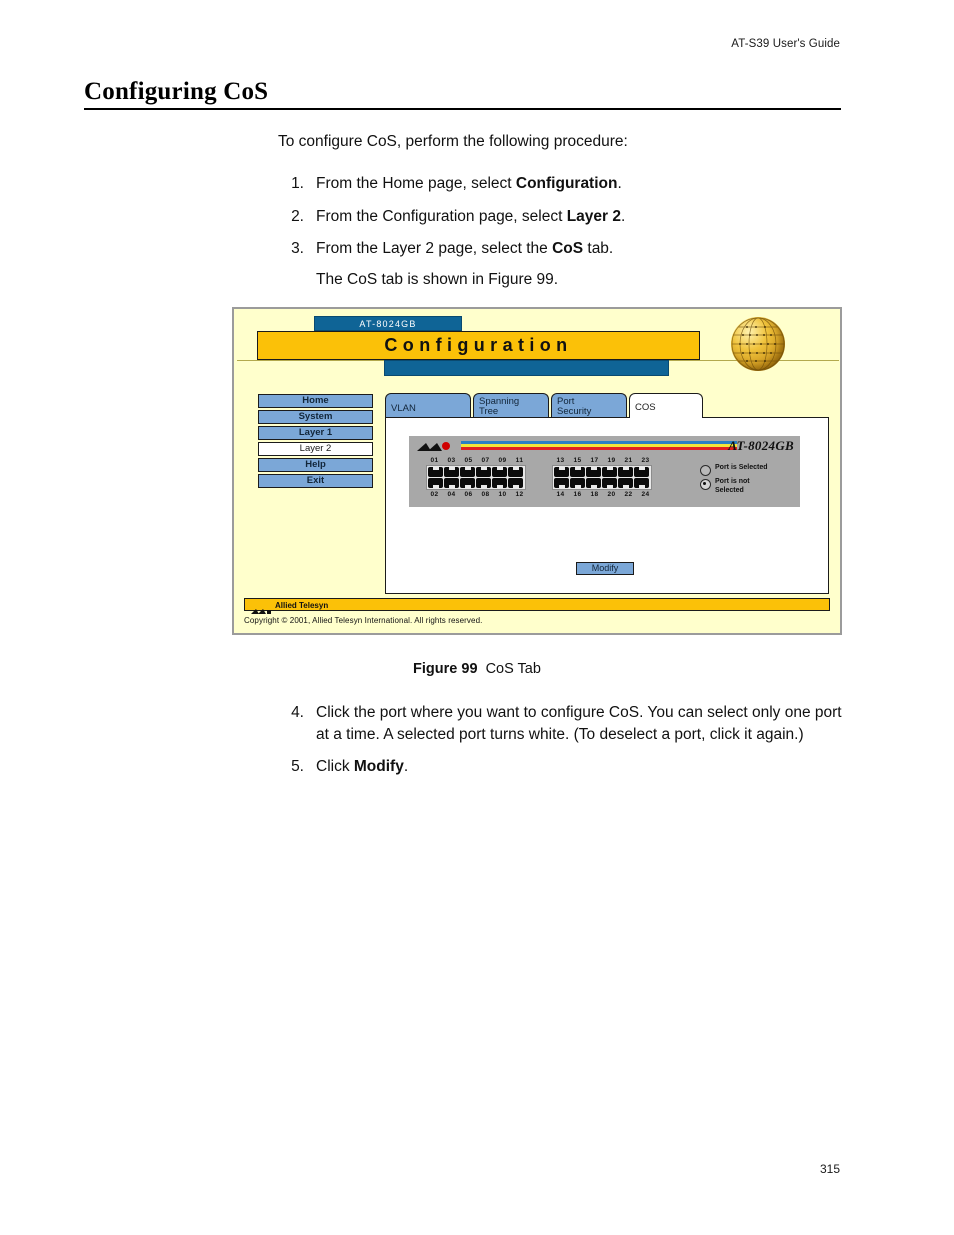 The height and width of the screenshot is (1235, 954). Describe the element at coordinates (705, 484) in the screenshot. I see `radio-port-is-not-selected-icon` at that location.